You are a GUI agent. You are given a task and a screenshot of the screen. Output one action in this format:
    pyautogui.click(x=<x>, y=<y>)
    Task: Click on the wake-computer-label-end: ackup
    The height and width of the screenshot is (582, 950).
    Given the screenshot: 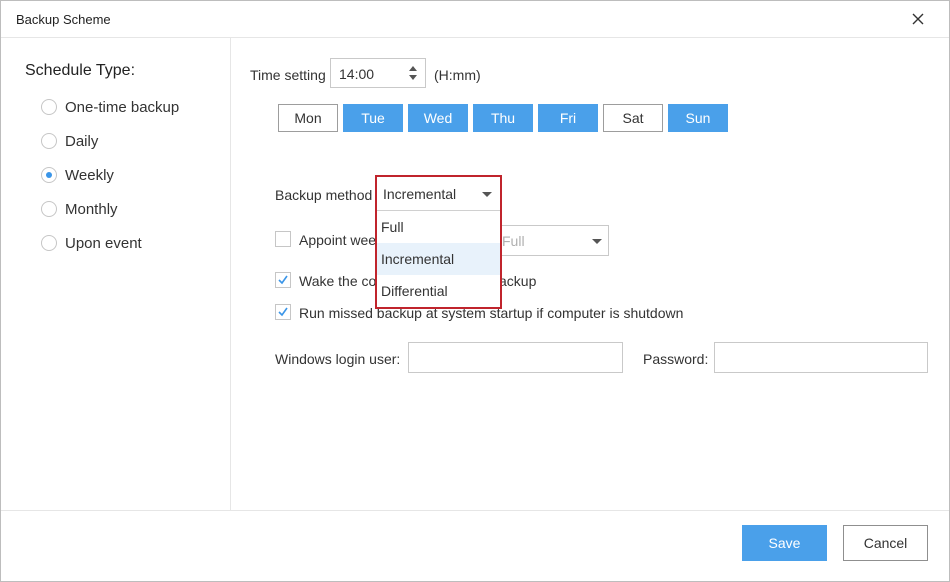 What is the action you would take?
    pyautogui.click(x=518, y=281)
    